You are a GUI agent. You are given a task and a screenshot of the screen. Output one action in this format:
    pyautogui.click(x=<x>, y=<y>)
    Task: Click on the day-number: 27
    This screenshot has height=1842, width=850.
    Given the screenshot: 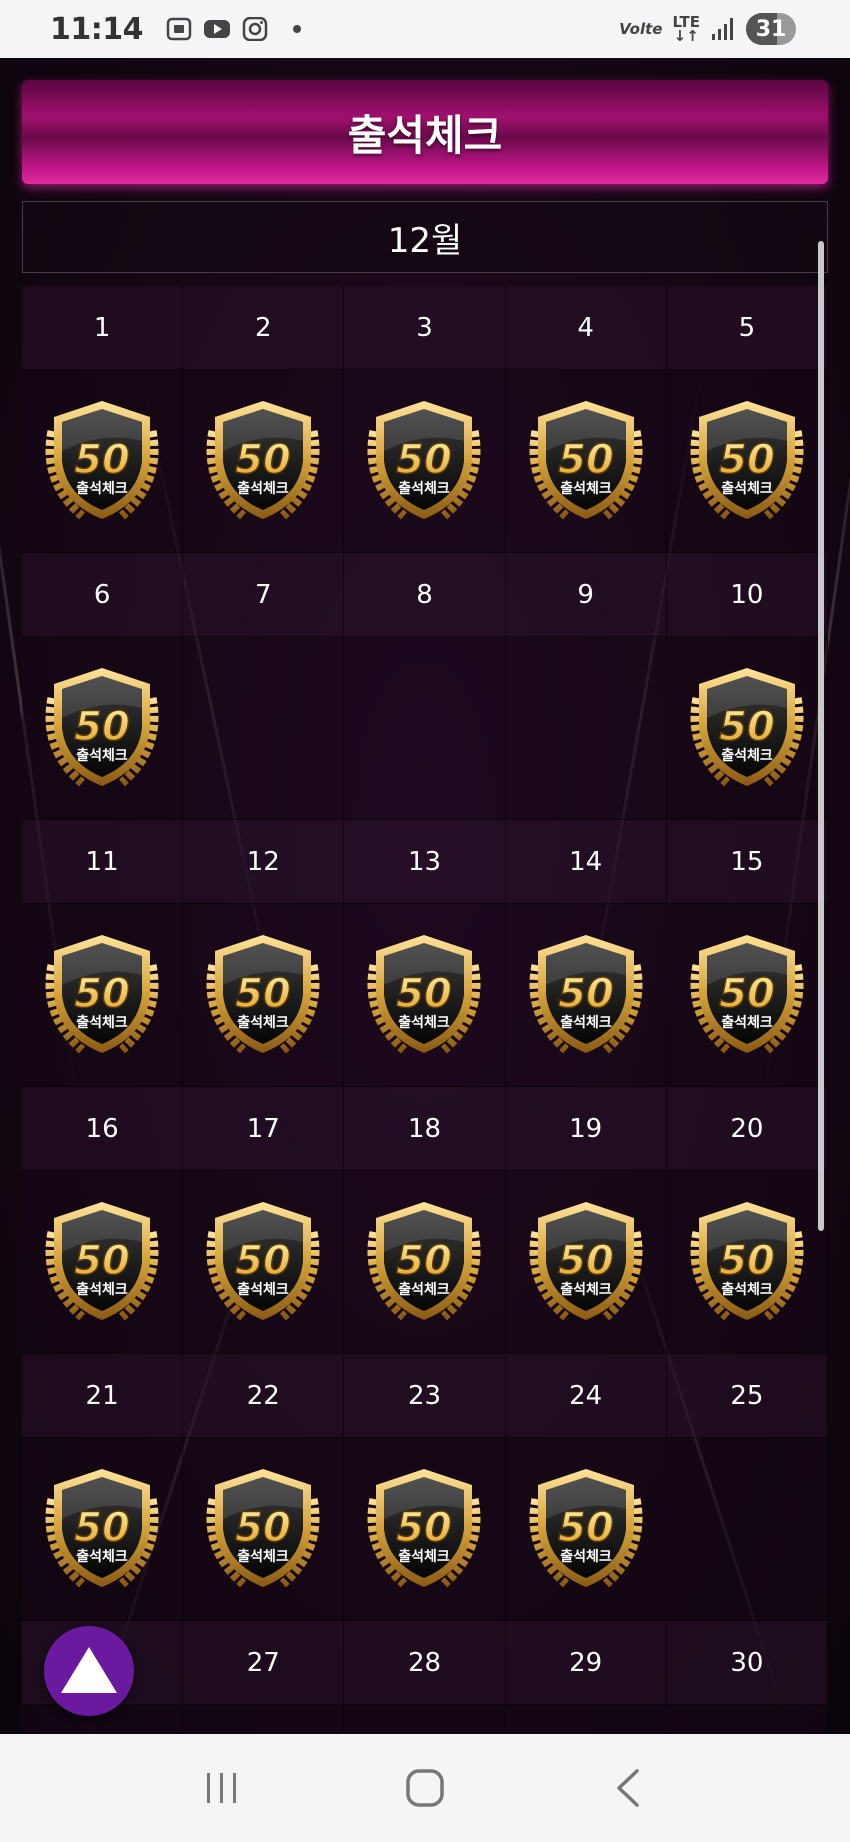 What is the action you would take?
    pyautogui.click(x=263, y=1662)
    